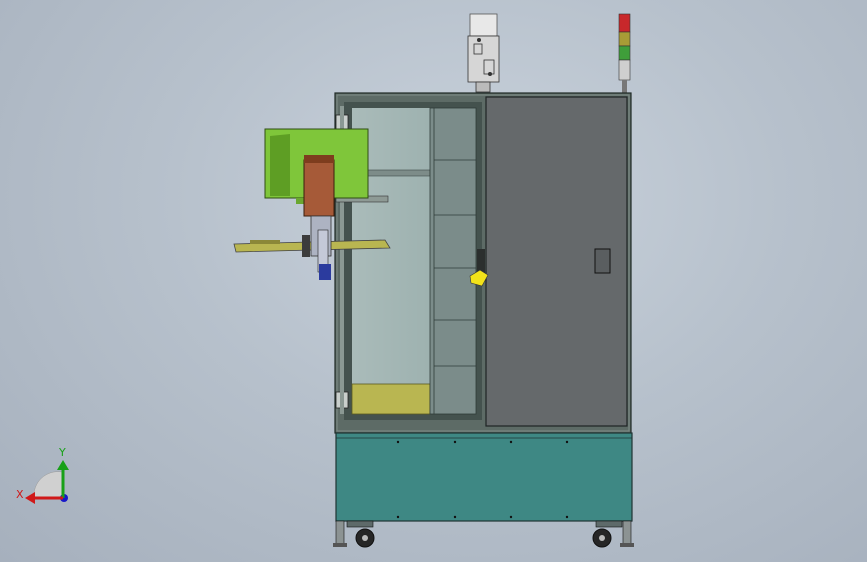 The image size is (867, 562). What do you see at coordinates (20, 494) in the screenshot?
I see `x-axis-label: X` at bounding box center [20, 494].